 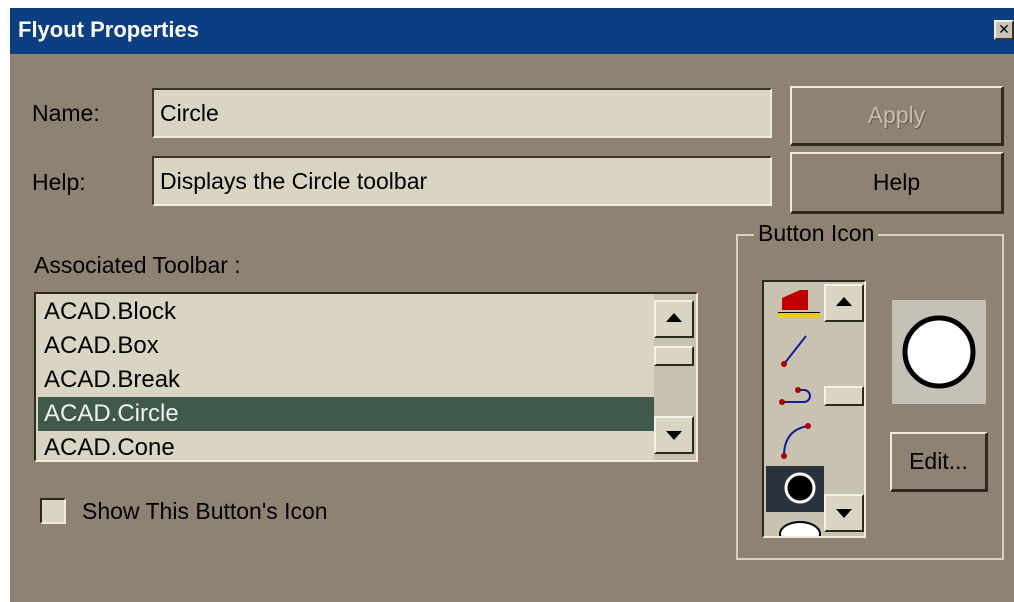 I want to click on associated-toolbar-label: Associated Toolbar :, so click(x=137, y=265).